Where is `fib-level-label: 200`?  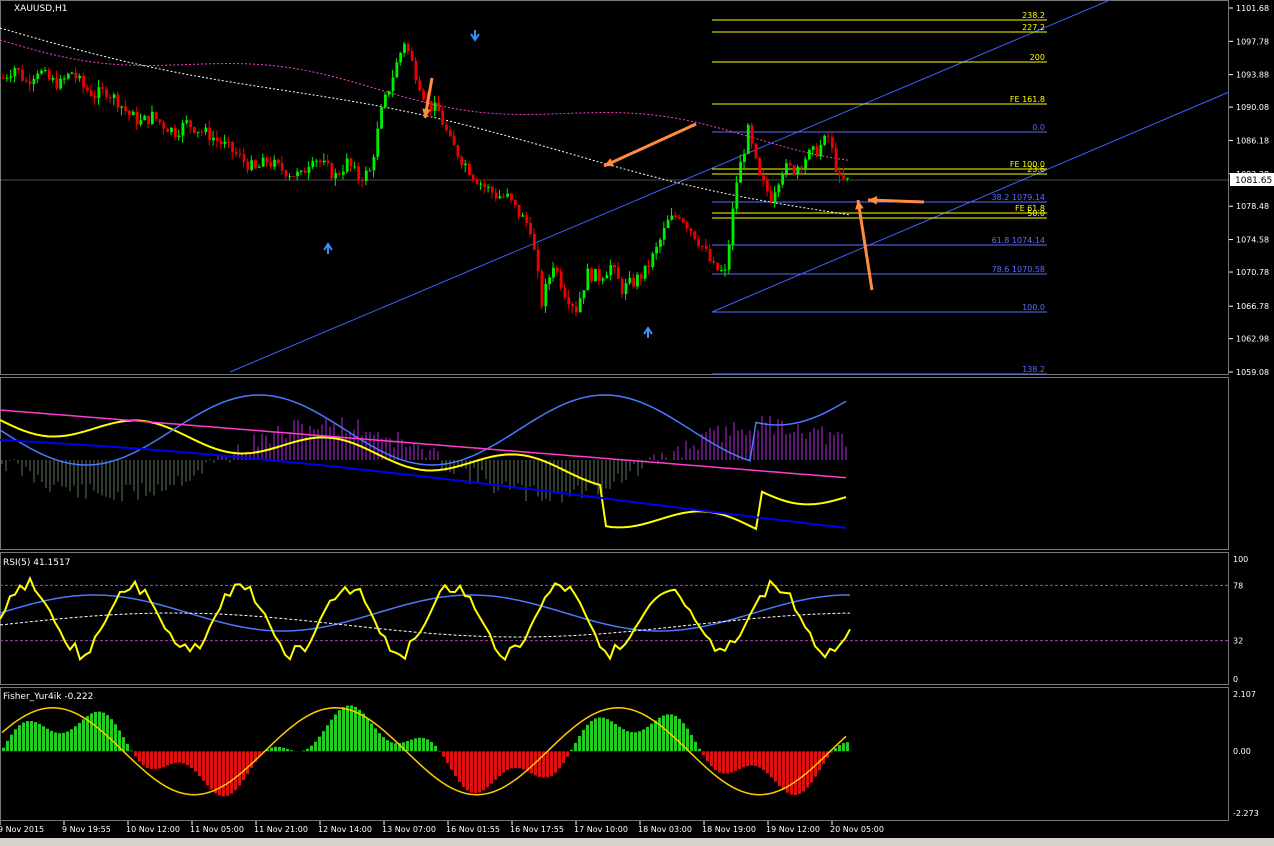
fib-level-label: 200 is located at coordinates (1037, 57).